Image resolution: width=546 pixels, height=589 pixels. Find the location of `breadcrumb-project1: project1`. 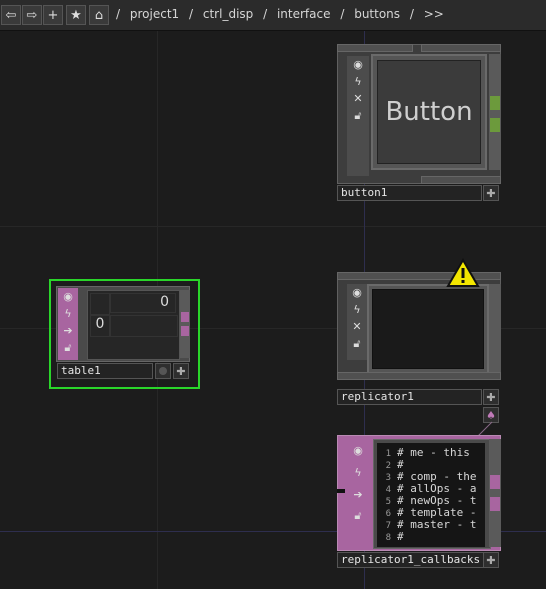

breadcrumb-project1: project1 is located at coordinates (154, 14).